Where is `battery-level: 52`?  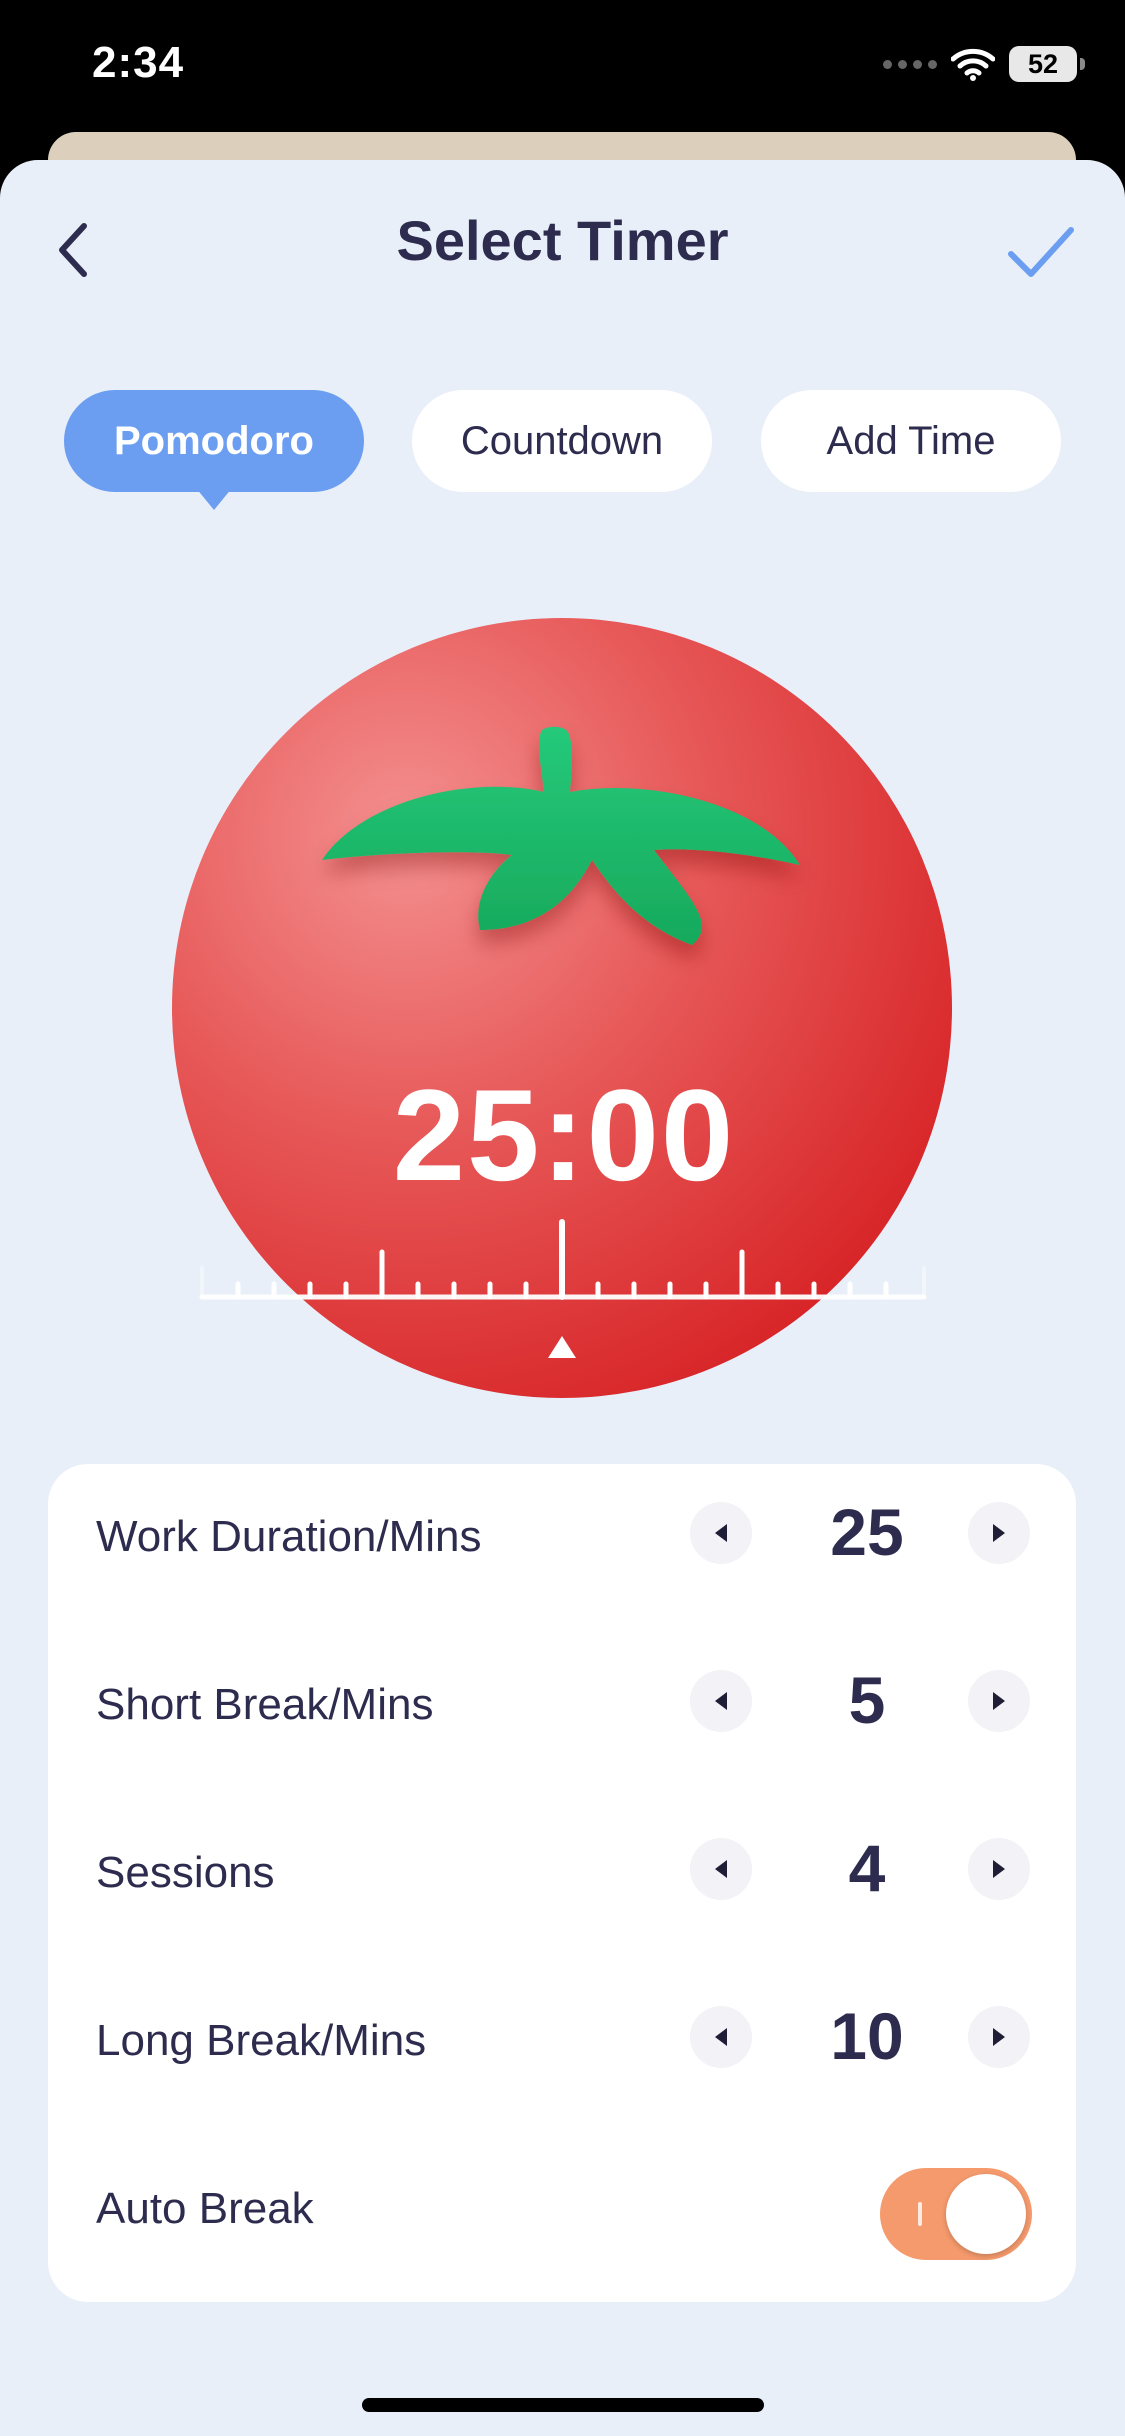
battery-level: 52 is located at coordinates (1043, 63).